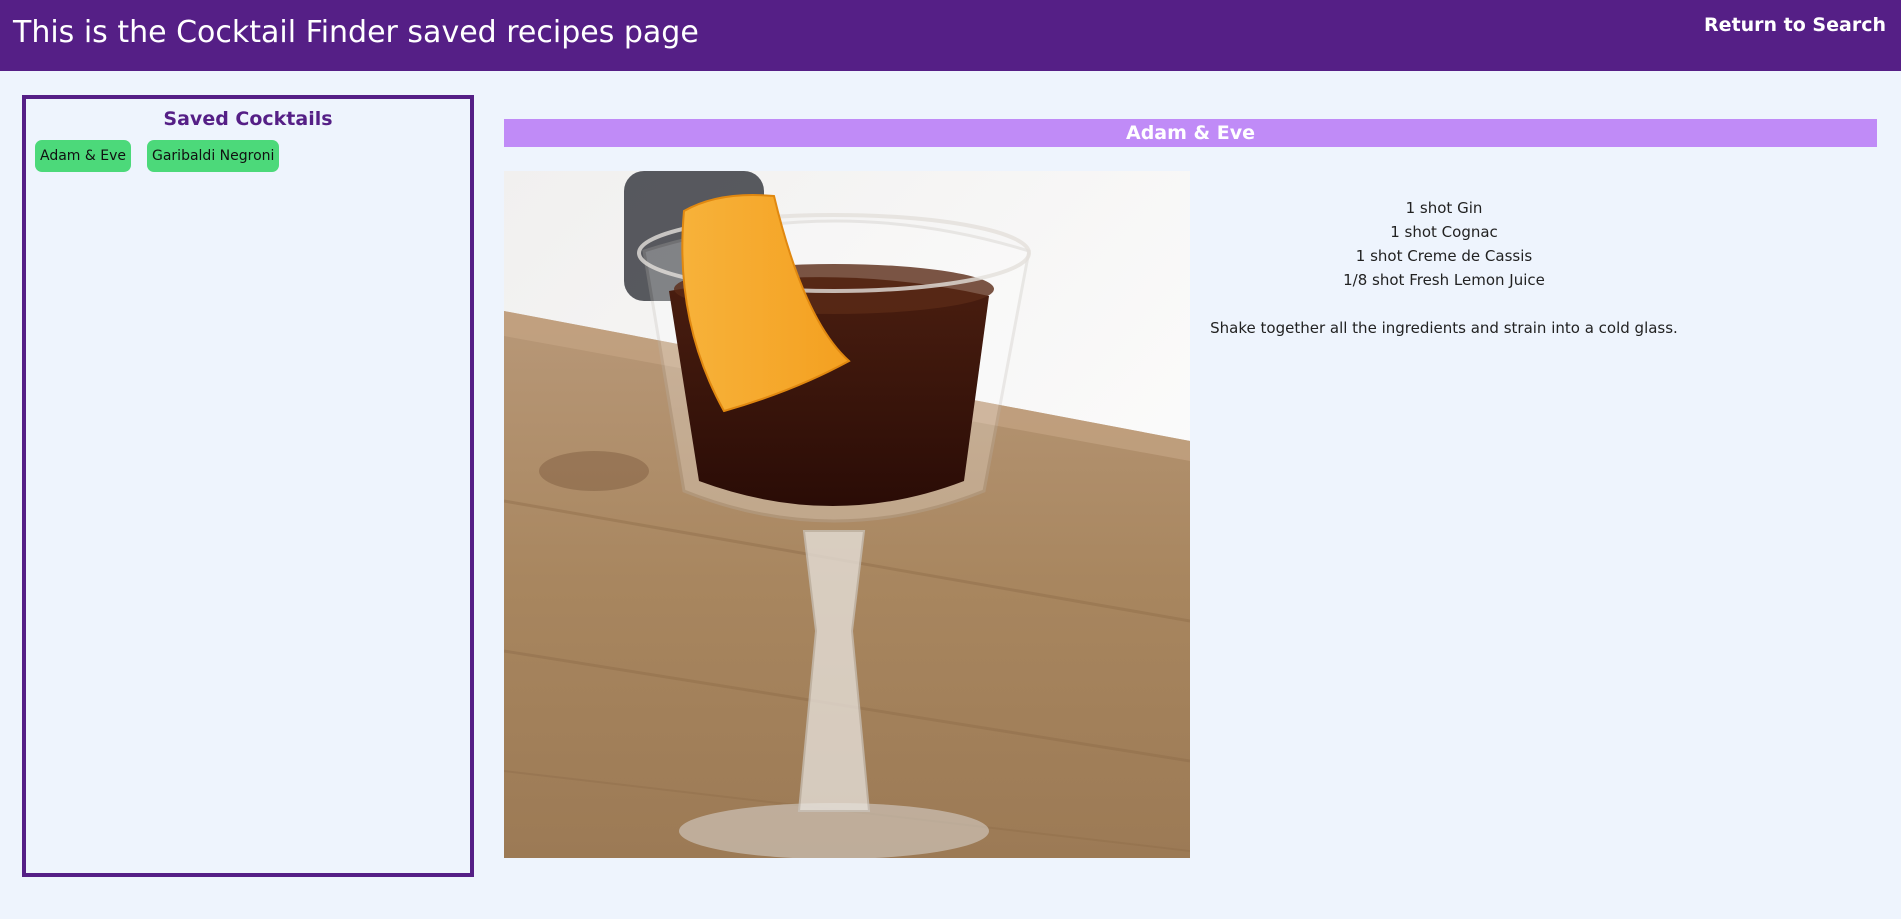  Describe the element at coordinates (83, 156) in the screenshot. I see `saved-cocktail-adam-and-eve: Adam & Eve` at that location.